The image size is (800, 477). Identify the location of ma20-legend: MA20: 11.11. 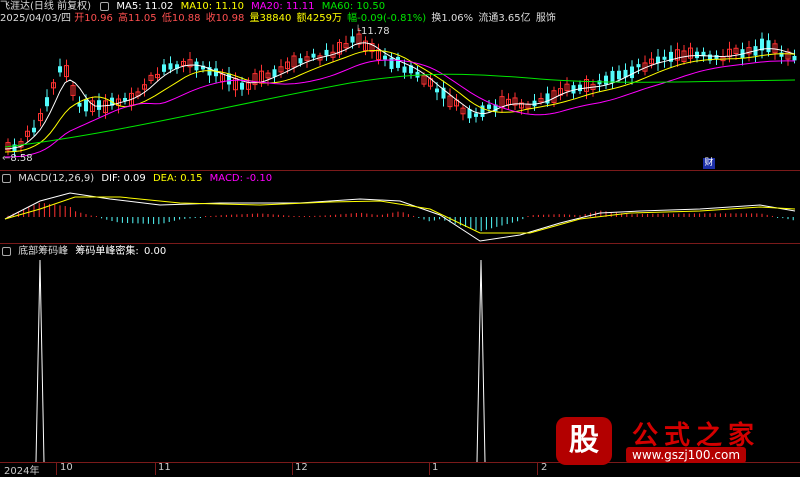
(283, 6).